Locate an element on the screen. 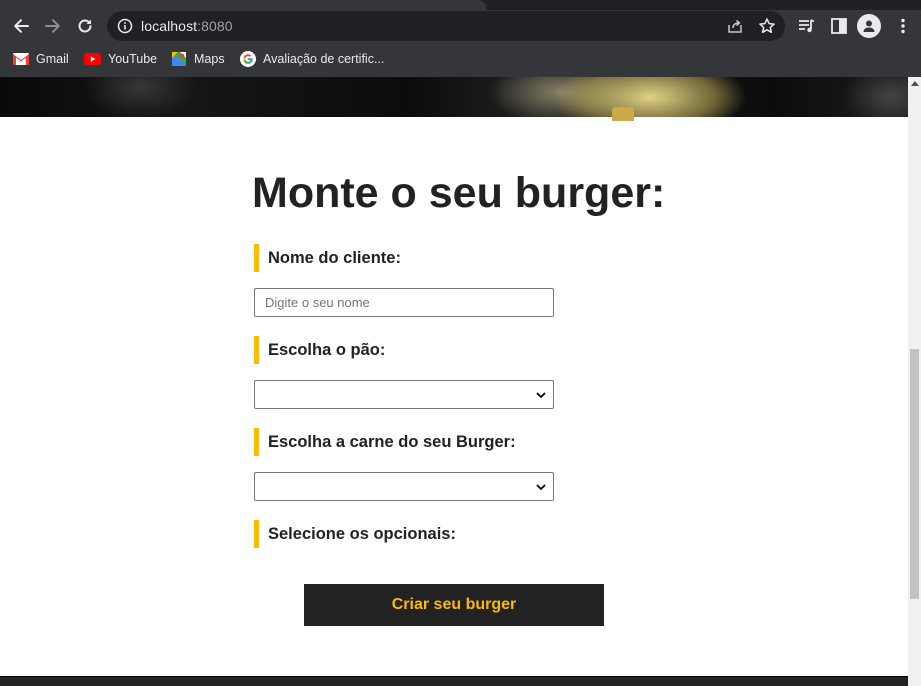 The height and width of the screenshot is (686, 921). star-icon is located at coordinates (767, 26).